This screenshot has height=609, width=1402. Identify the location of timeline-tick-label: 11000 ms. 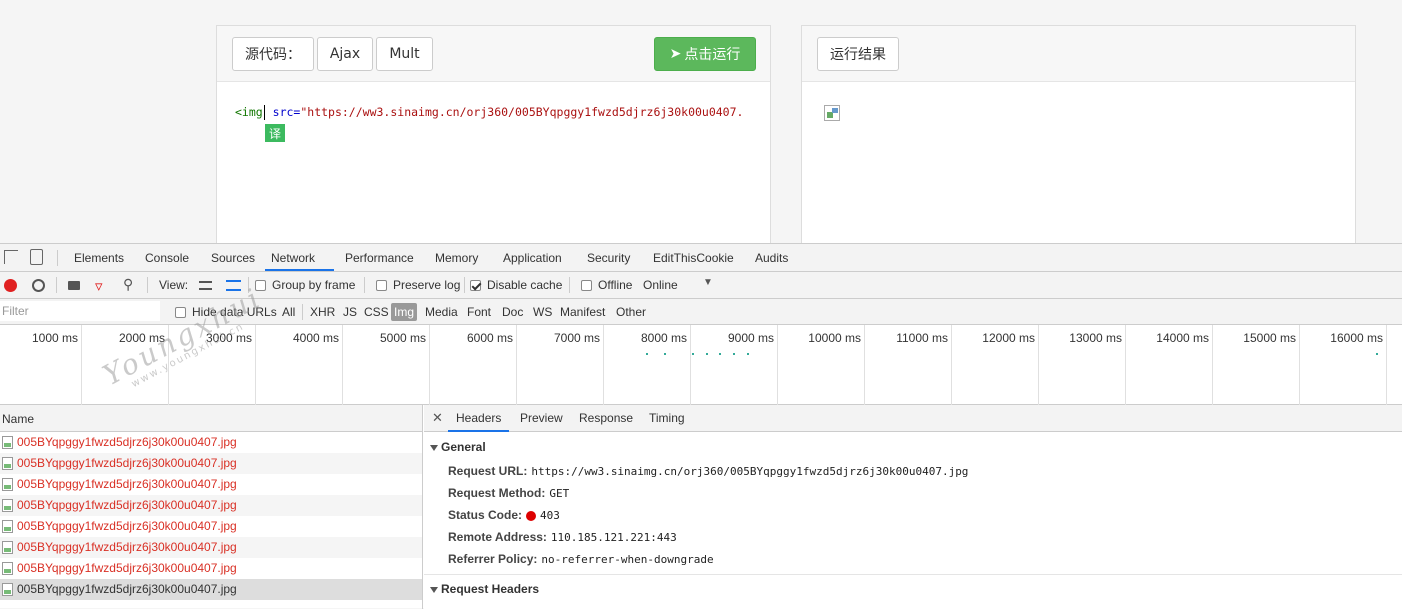
(922, 338).